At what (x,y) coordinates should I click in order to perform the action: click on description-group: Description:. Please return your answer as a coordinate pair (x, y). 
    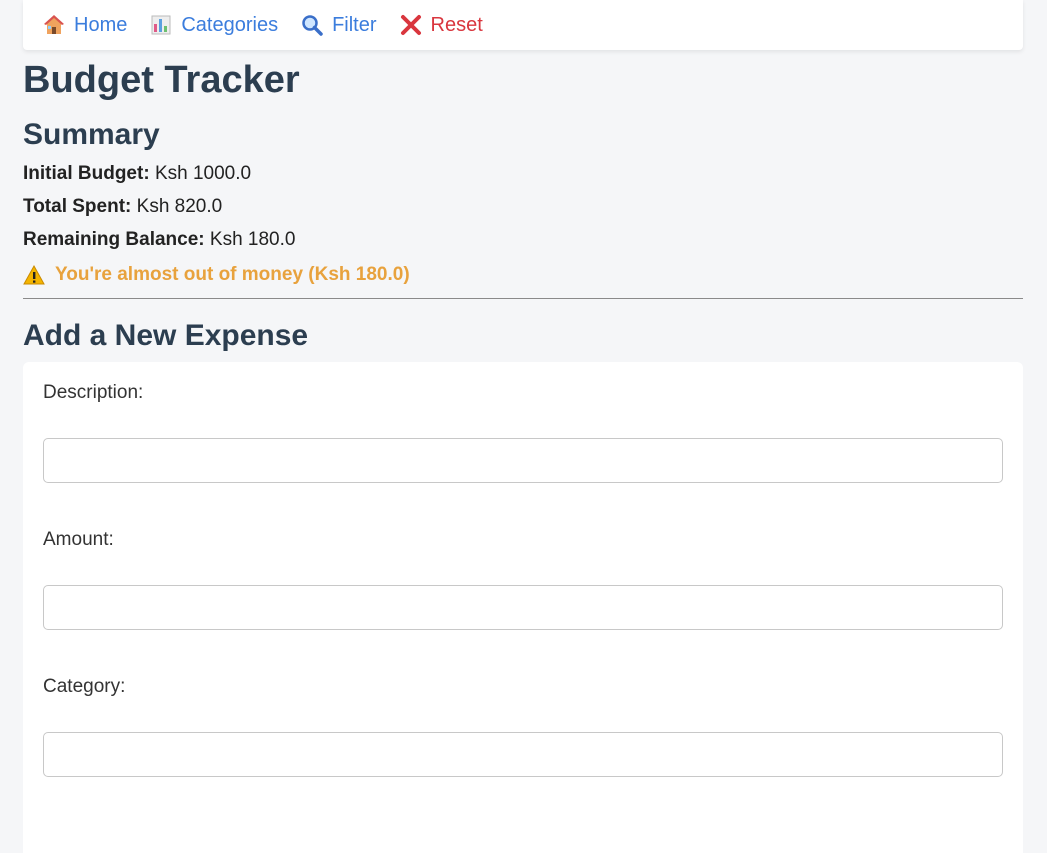
    Looking at the image, I should click on (523, 432).